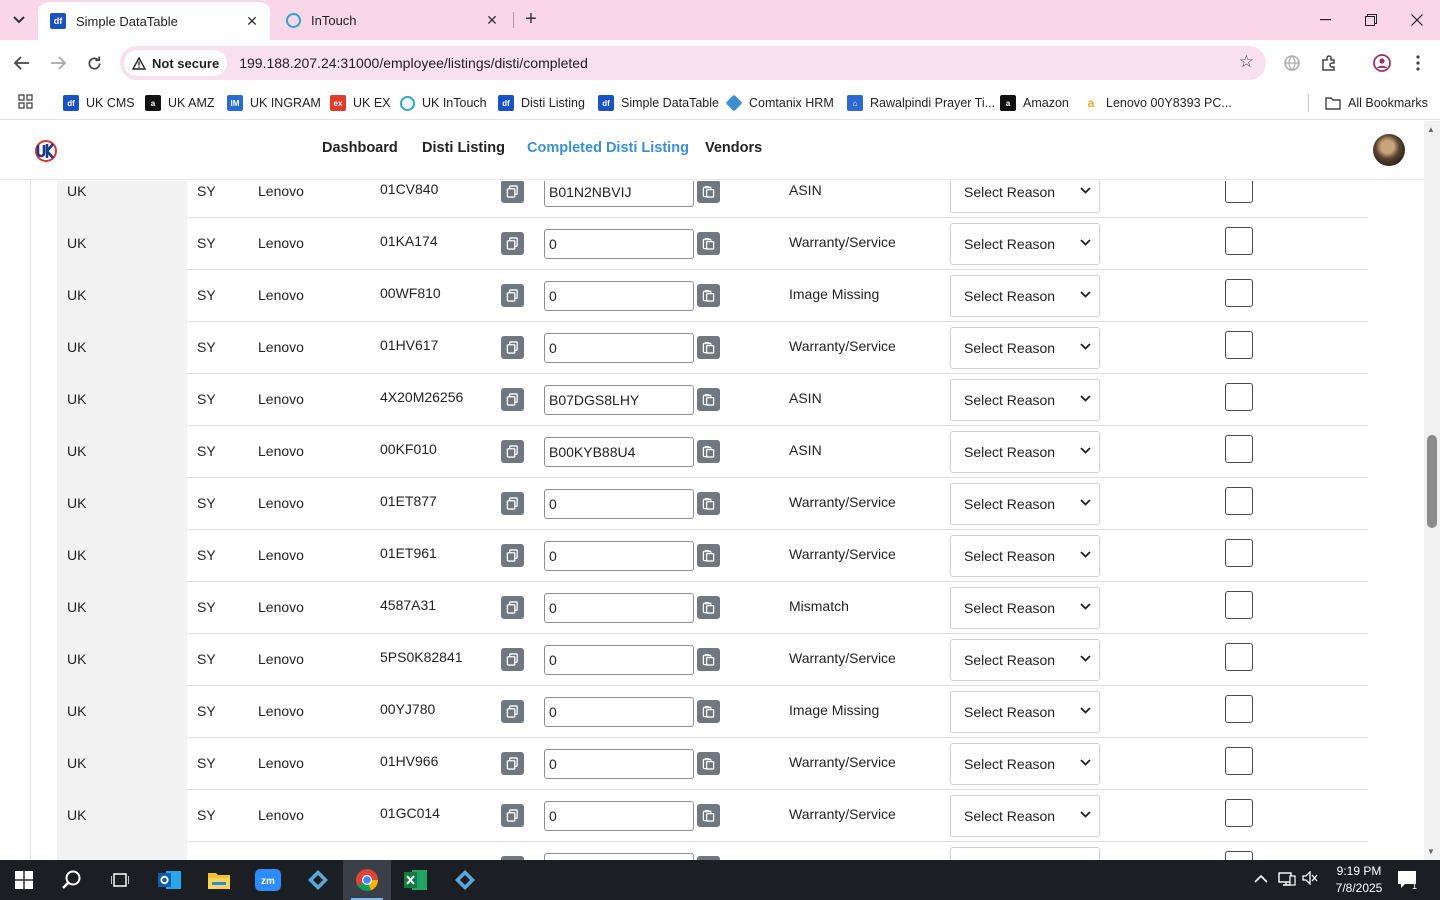 Image resolution: width=1440 pixels, height=900 pixels. Describe the element at coordinates (1432, 481) in the screenshot. I see `scrollbar-thumb` at that location.